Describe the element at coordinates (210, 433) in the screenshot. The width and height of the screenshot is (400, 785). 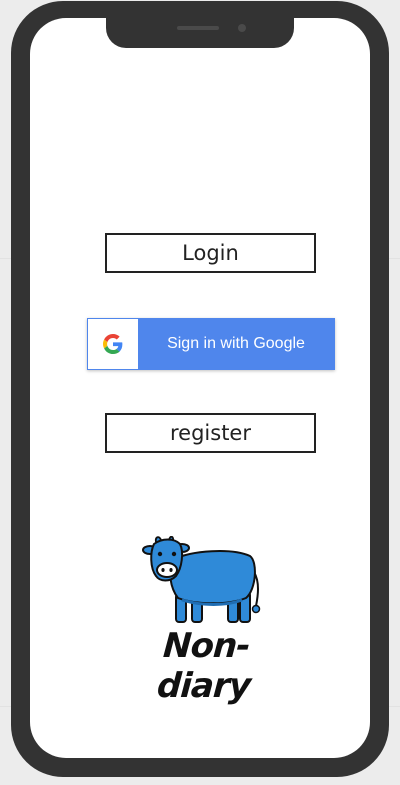
I see `register-button: register` at that location.